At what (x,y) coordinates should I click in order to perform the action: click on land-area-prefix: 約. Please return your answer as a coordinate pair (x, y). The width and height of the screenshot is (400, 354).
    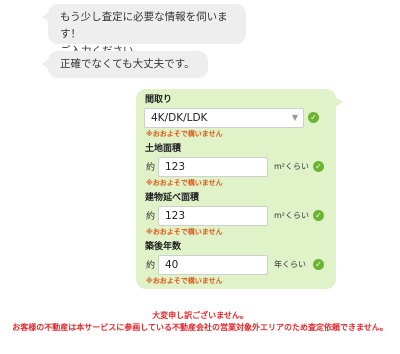
    Looking at the image, I should click on (151, 168).